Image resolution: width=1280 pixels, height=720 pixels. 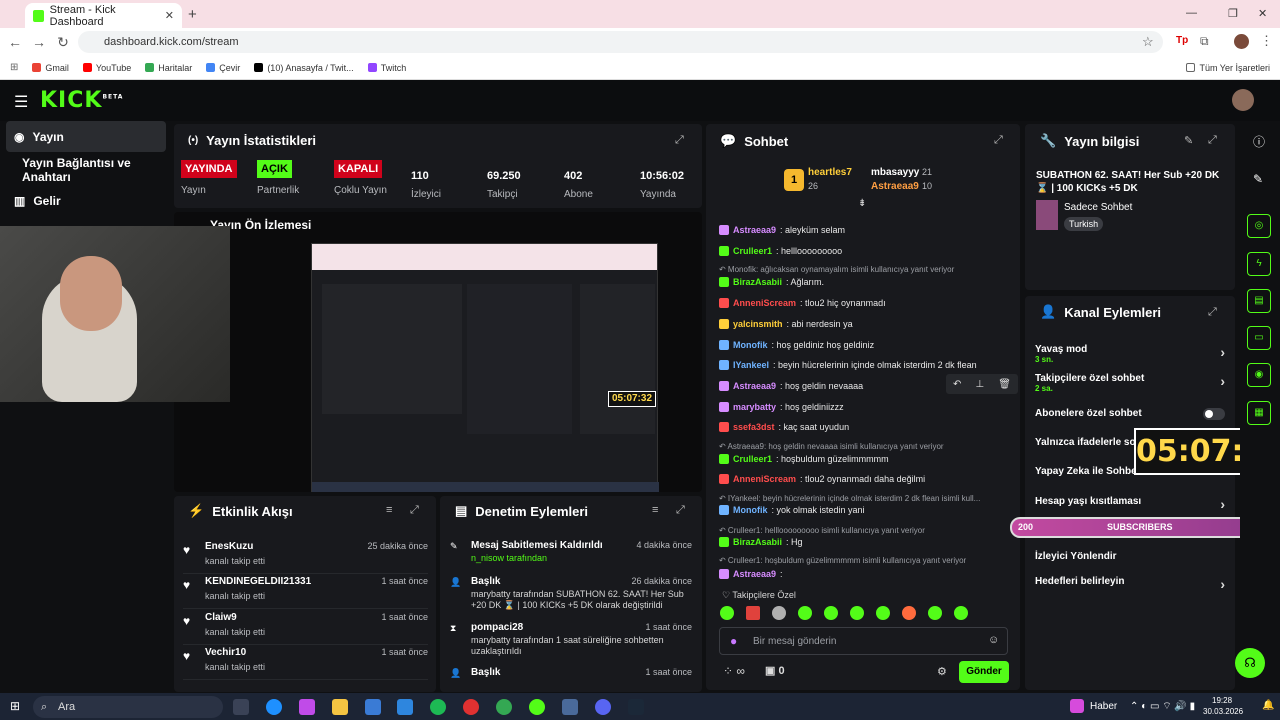 What do you see at coordinates (15, 42) in the screenshot?
I see `back-icon: ←` at bounding box center [15, 42].